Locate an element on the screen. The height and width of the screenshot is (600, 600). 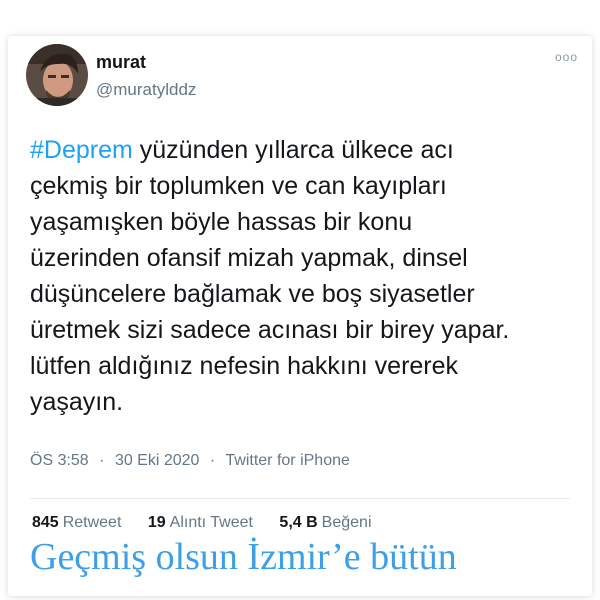
tweet-line: yaşayın. is located at coordinates (77, 402).